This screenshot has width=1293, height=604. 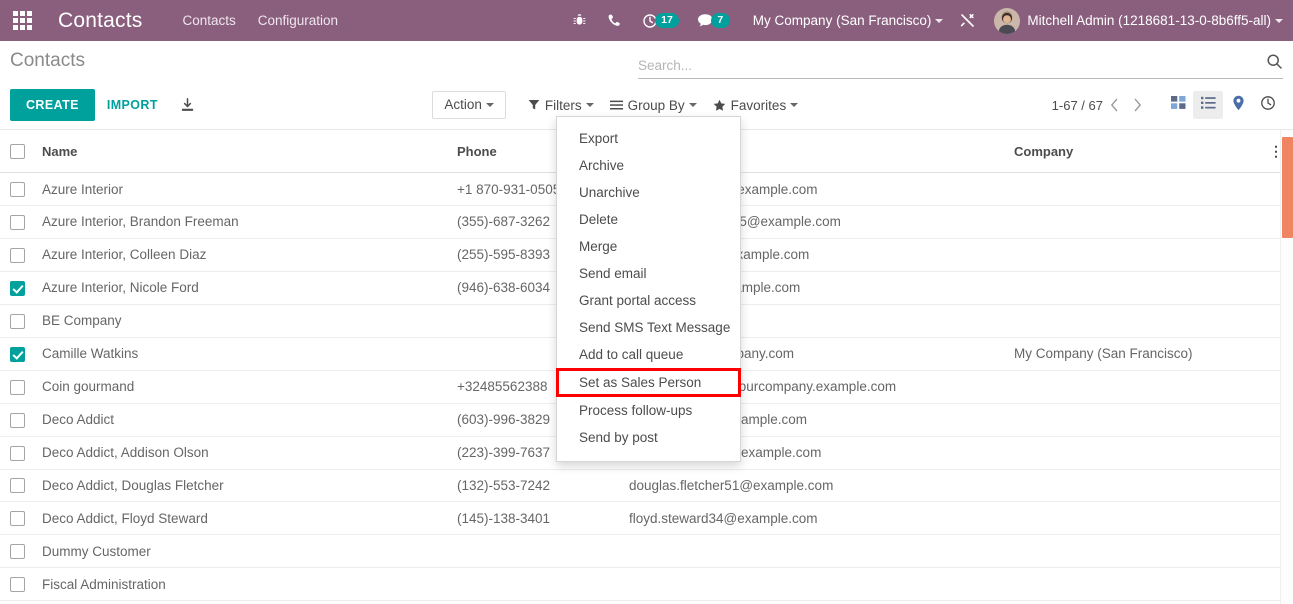 I want to click on view-list-button, so click(x=1208, y=105).